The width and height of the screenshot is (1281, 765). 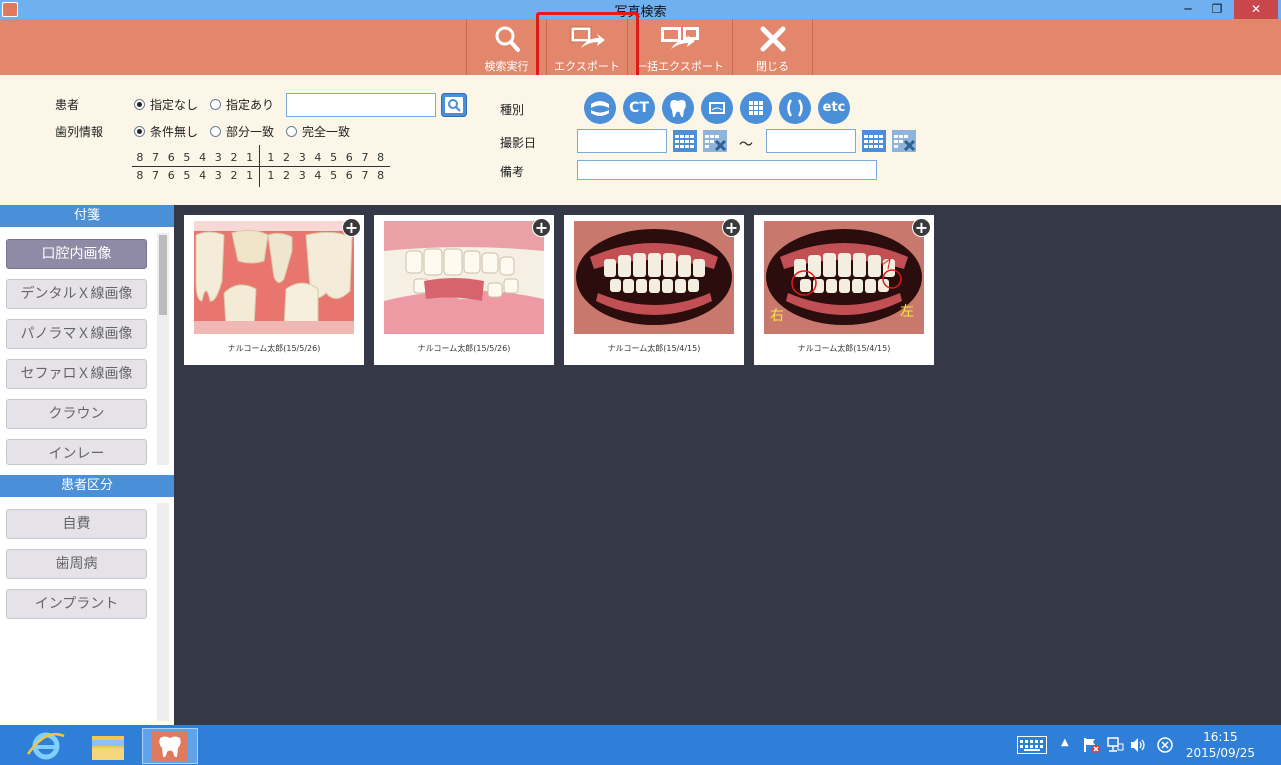 I want to click on photo-thumbnail: 右 左, so click(x=844, y=277).